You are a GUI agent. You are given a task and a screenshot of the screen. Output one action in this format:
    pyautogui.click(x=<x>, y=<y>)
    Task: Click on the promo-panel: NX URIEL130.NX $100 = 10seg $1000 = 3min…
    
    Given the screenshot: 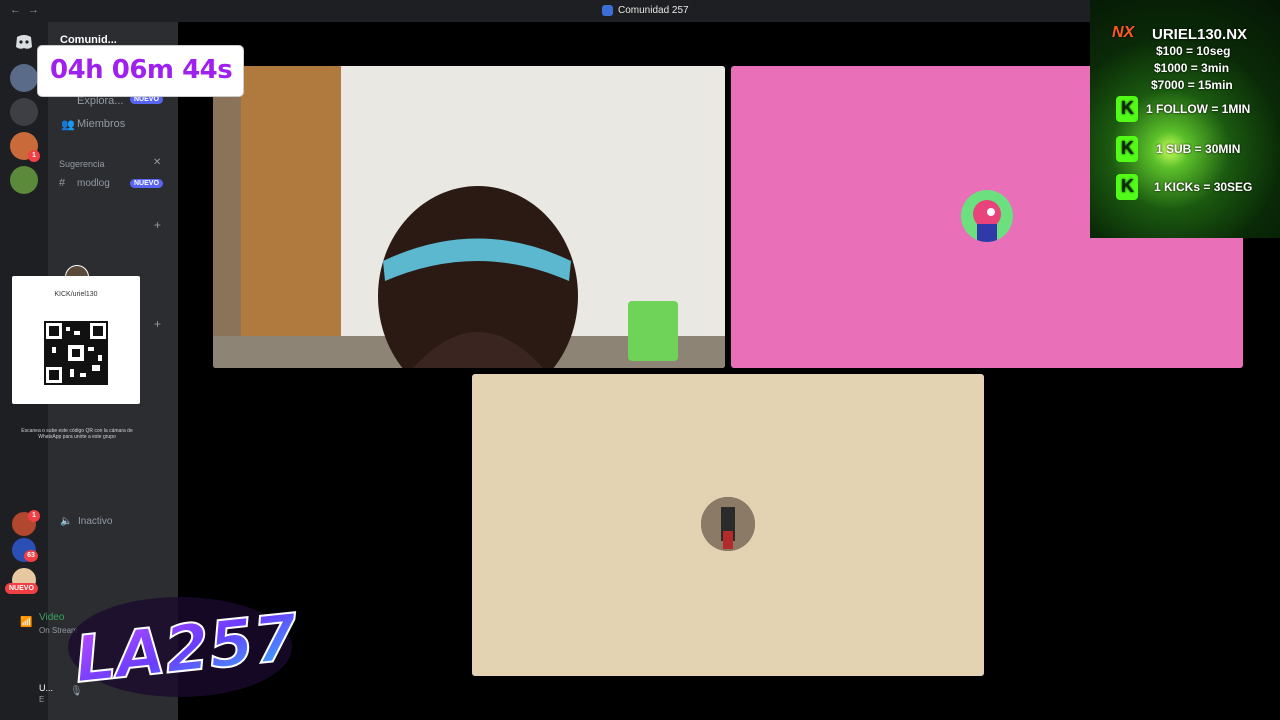 What is the action you would take?
    pyautogui.click(x=1185, y=119)
    